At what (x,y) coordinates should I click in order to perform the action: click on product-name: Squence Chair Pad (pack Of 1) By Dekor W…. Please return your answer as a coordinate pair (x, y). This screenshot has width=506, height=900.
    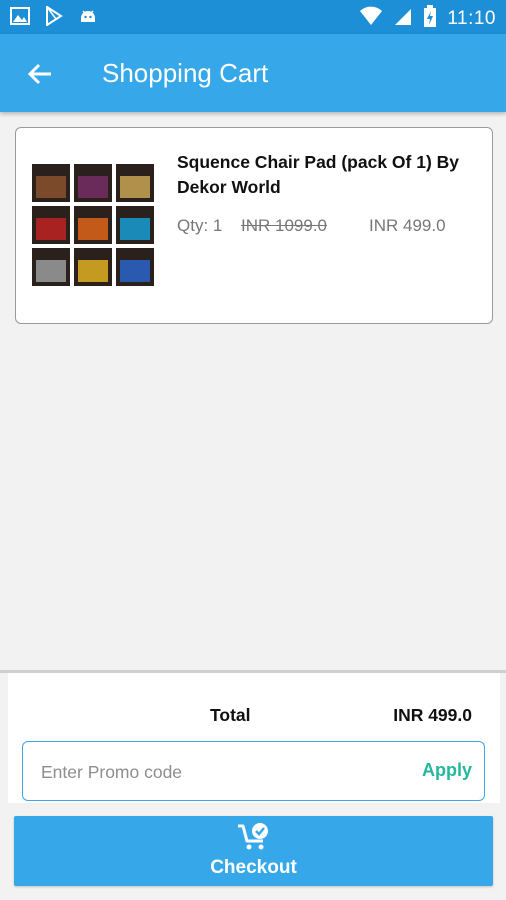
    Looking at the image, I should click on (318, 174).